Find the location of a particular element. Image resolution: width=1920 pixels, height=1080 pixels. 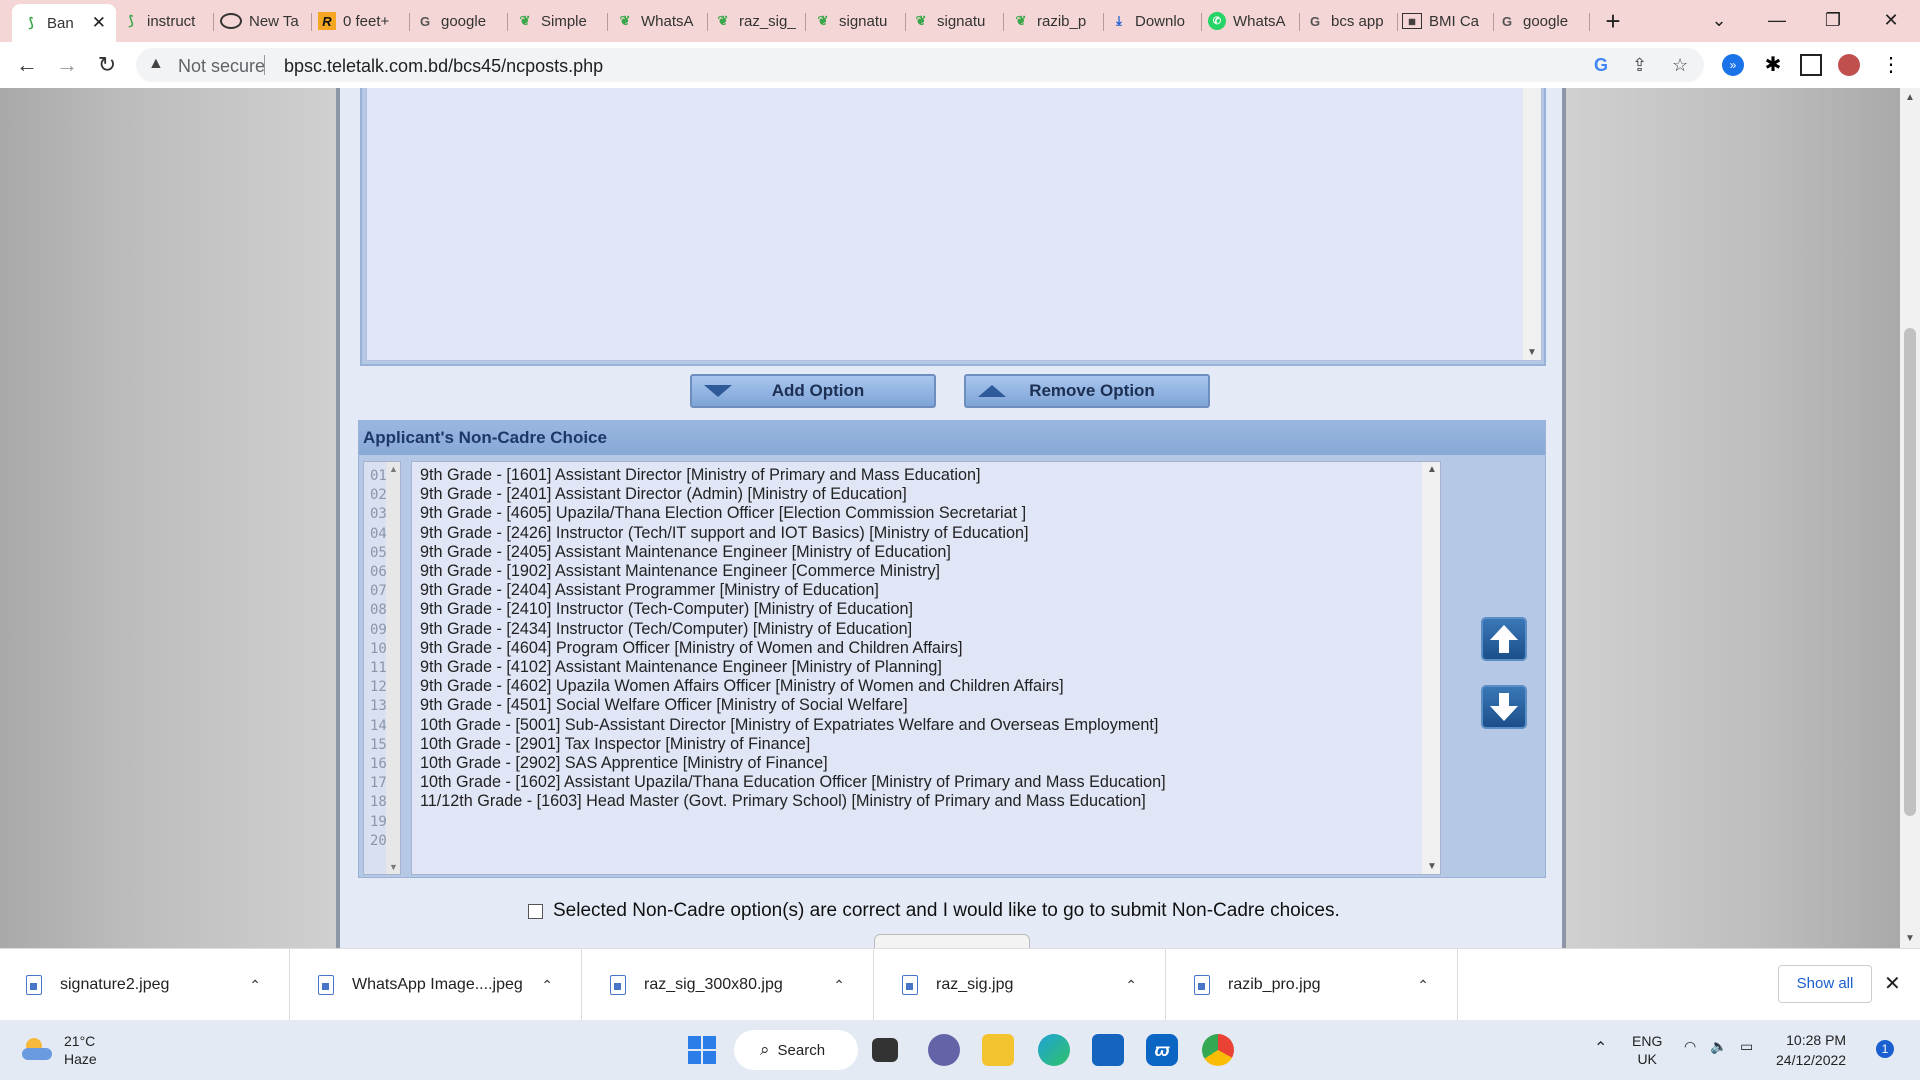

task-view-icon is located at coordinates (885, 1050).